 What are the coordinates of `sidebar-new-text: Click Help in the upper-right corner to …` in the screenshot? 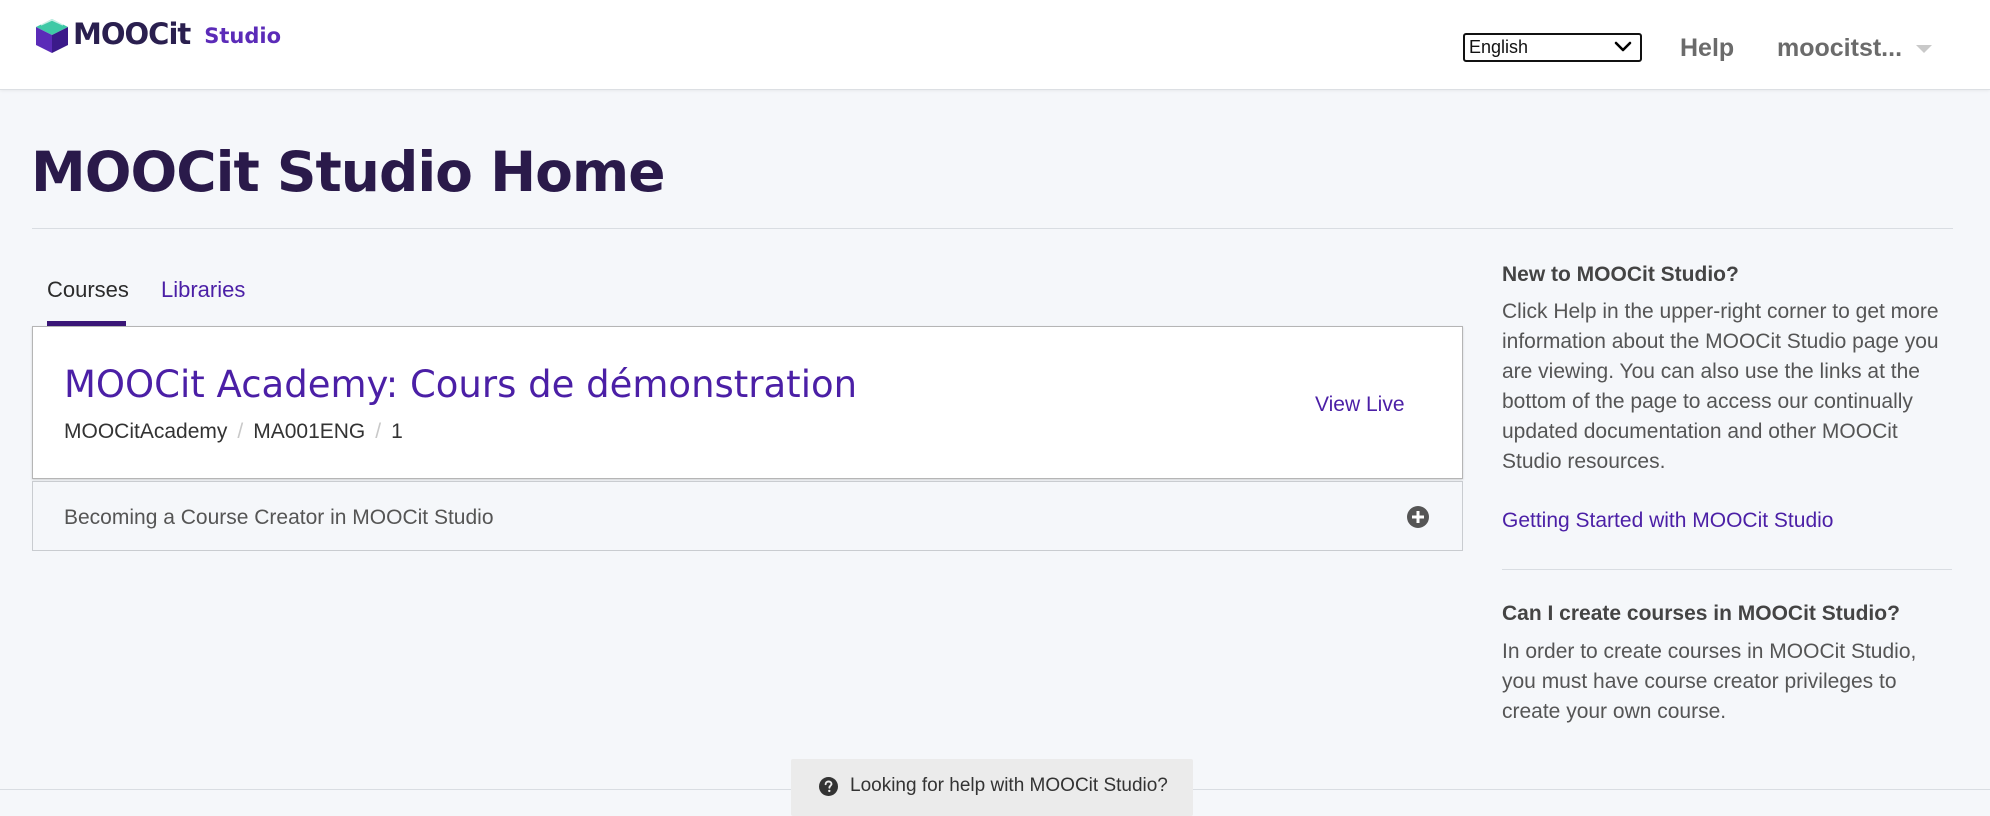 It's located at (1720, 386).